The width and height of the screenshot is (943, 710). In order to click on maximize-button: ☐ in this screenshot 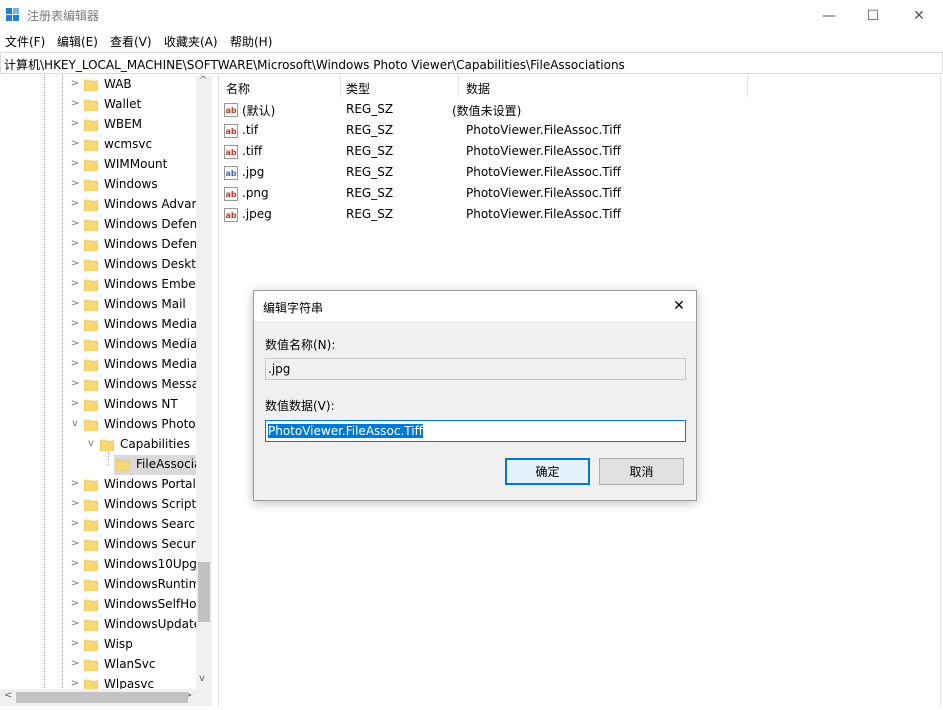, I will do `click(873, 15)`.